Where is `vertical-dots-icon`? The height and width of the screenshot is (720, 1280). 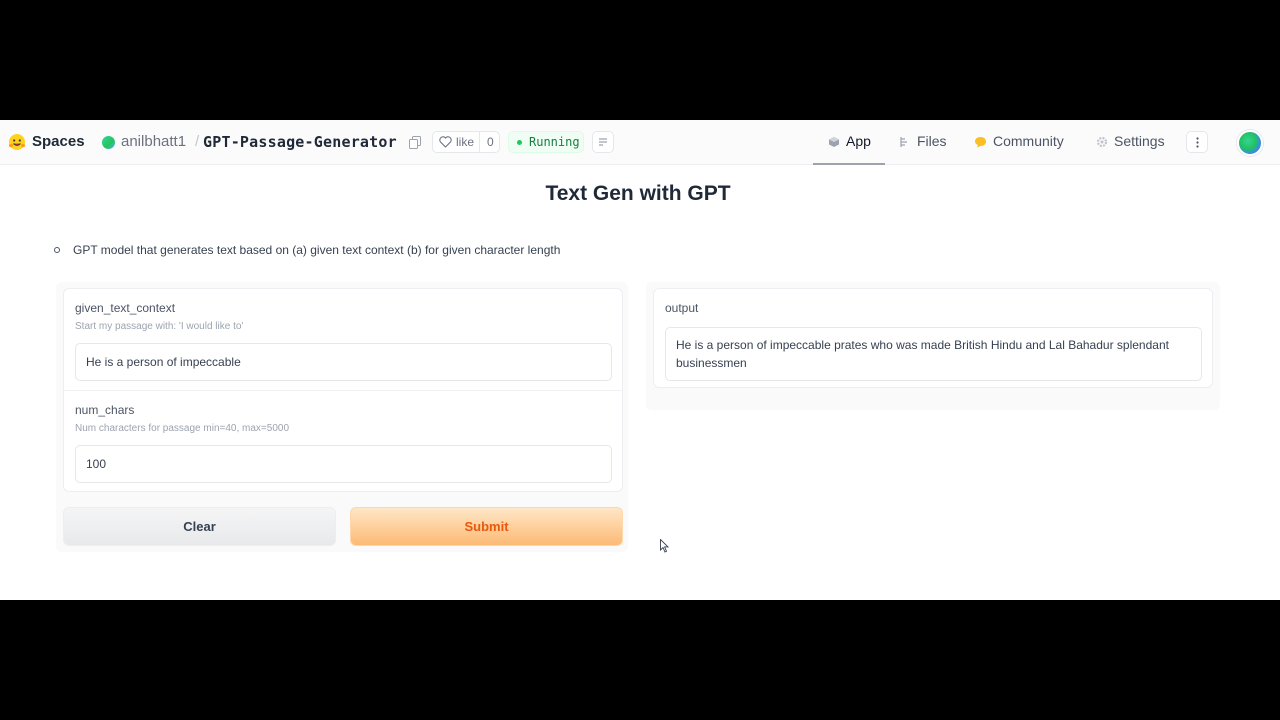 vertical-dots-icon is located at coordinates (1197, 142).